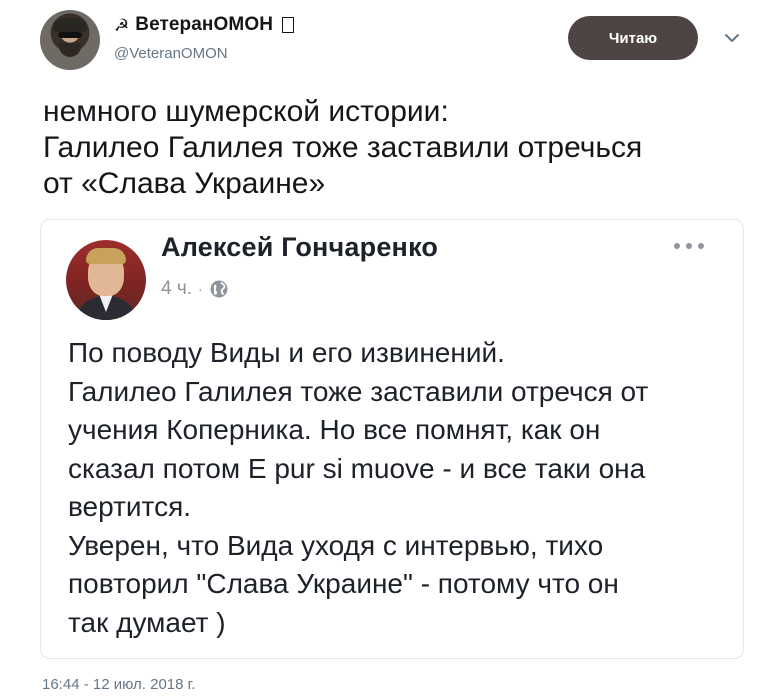 The image size is (774, 698). I want to click on hammer-sickle-icon: ☭, so click(122, 25).